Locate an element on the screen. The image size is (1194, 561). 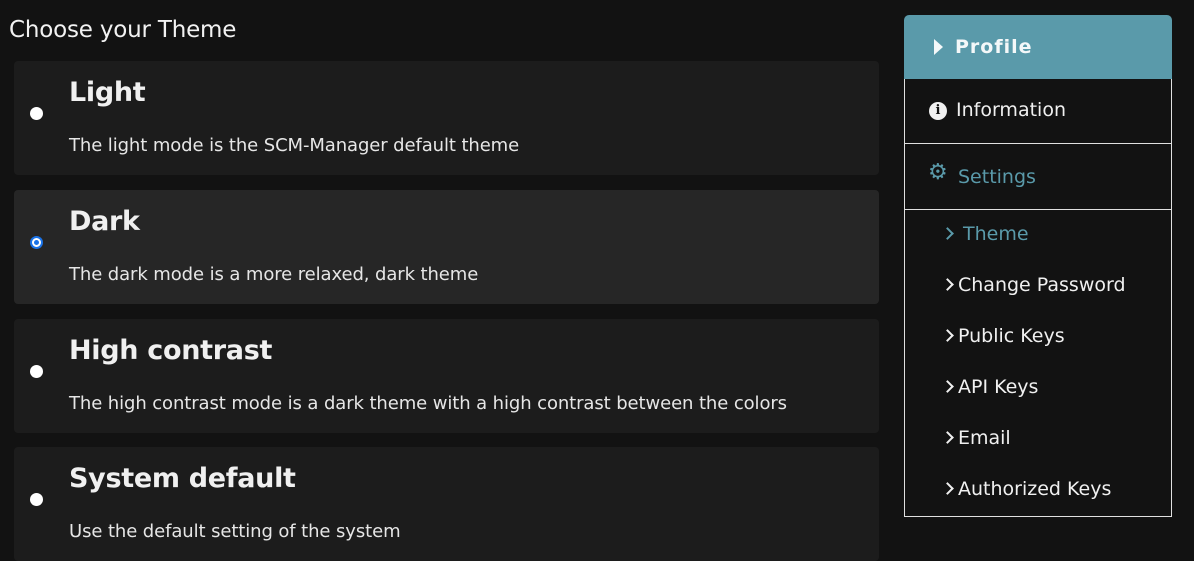
sidebar-header-profile: Profile is located at coordinates (1038, 47).